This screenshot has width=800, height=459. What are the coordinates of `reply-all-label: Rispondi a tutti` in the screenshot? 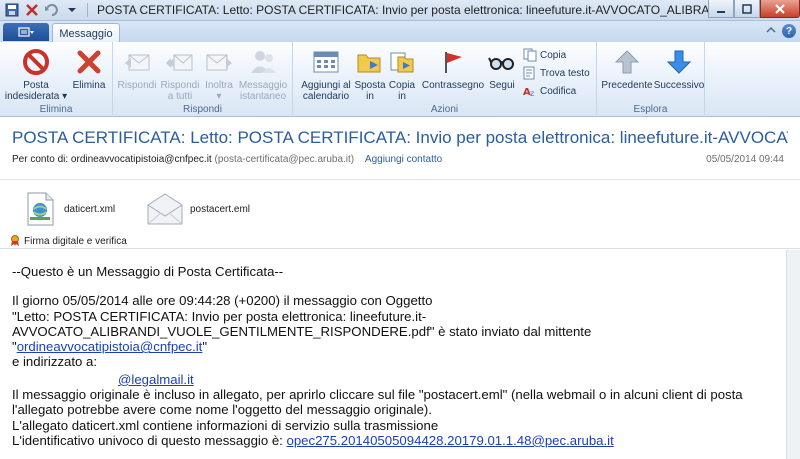 It's located at (180, 91).